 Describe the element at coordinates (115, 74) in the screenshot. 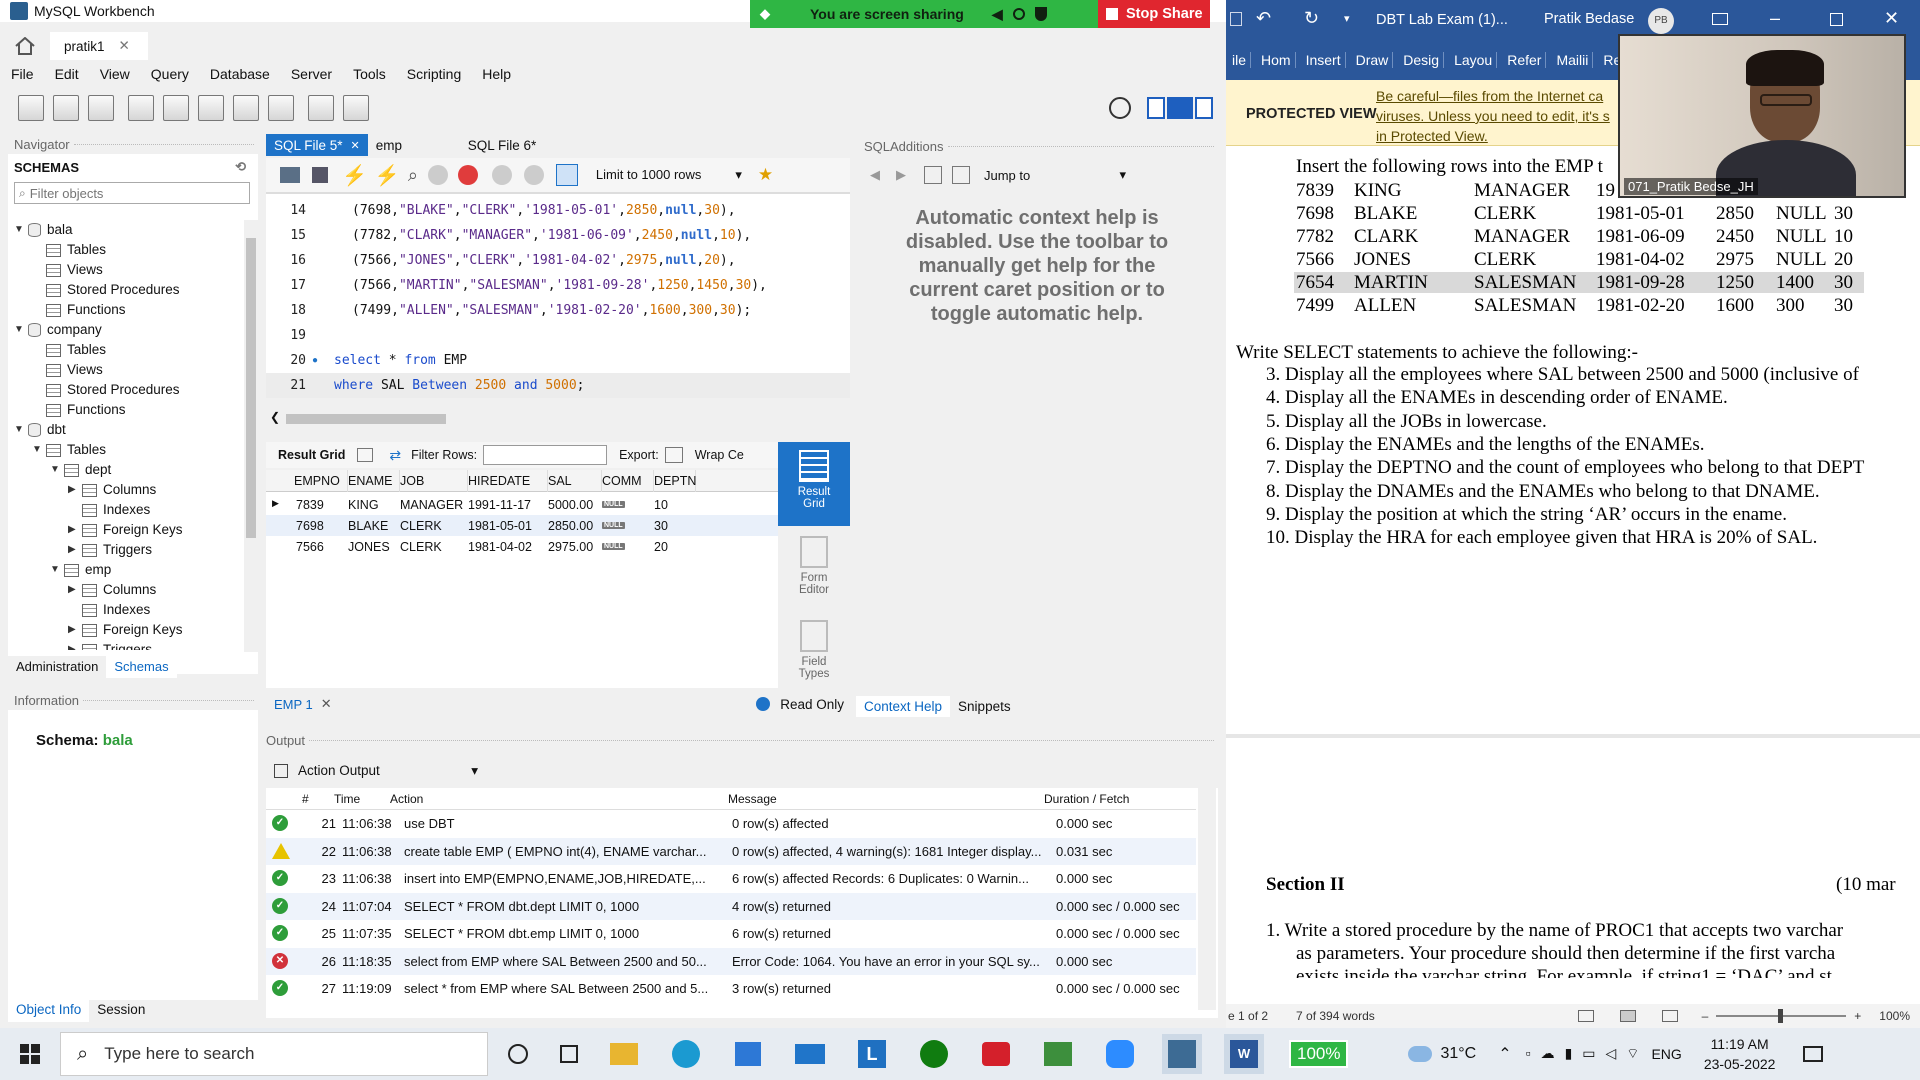

I see `menu-view: View` at that location.